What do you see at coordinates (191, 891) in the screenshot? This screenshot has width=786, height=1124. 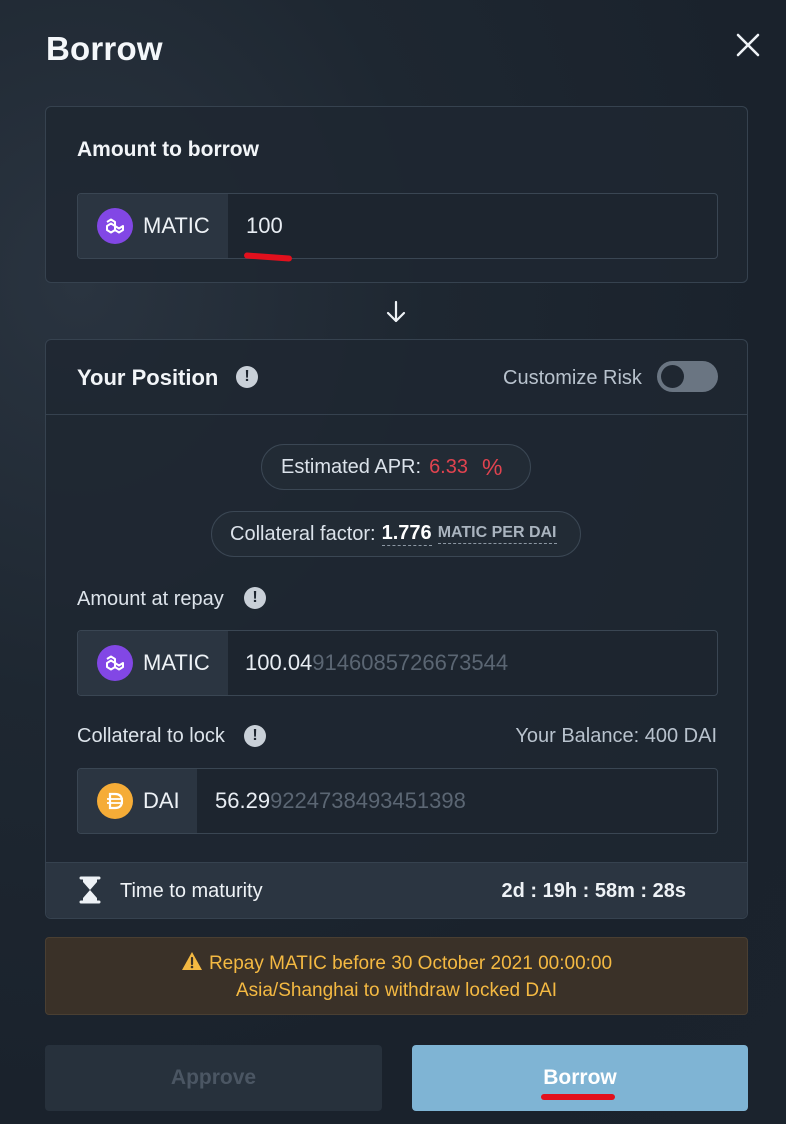 I see `maturity-label: Time to maturity` at bounding box center [191, 891].